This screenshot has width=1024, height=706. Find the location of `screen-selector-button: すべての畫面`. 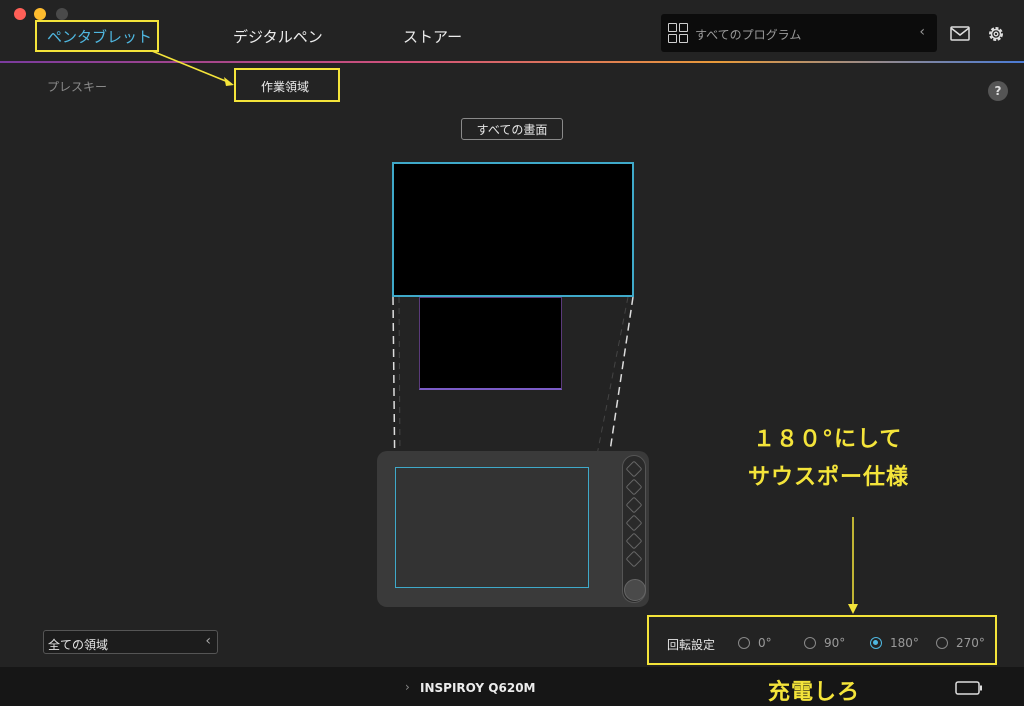

screen-selector-button: すべての畫面 is located at coordinates (512, 129).